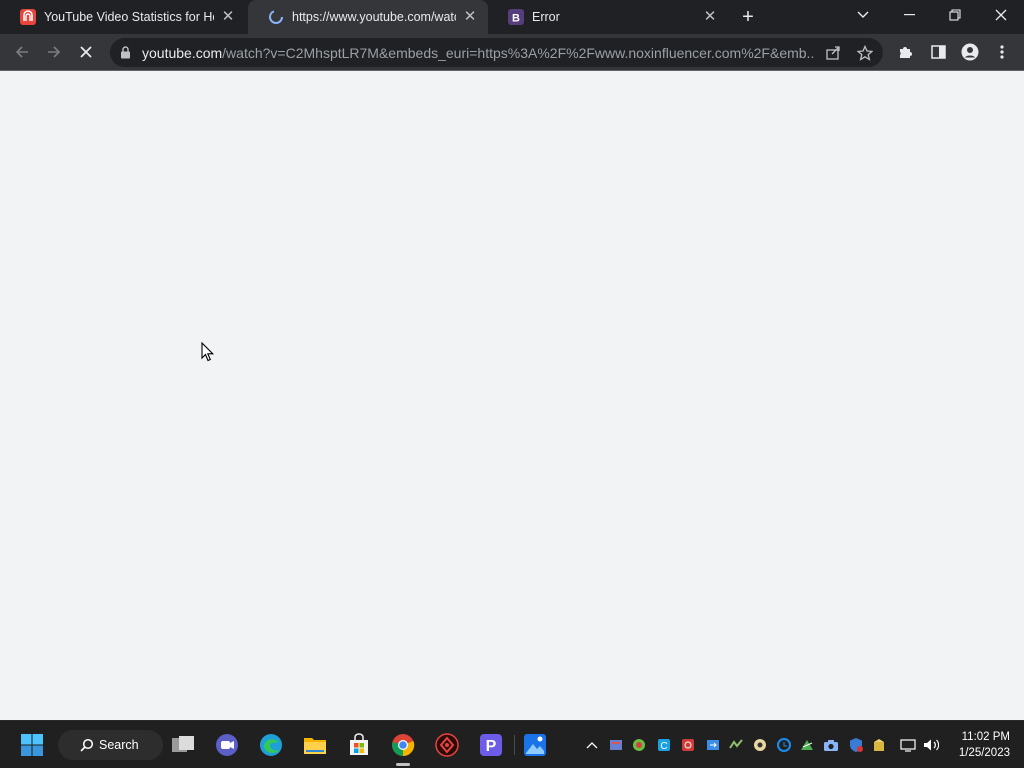 This screenshot has width=1024, height=768. I want to click on tray-app-10-icon, so click(879, 745).